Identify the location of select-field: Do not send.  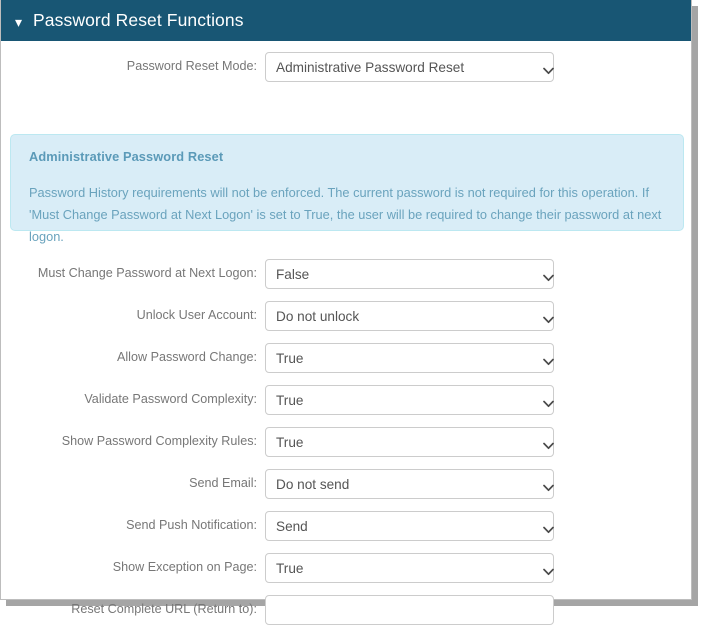
(409, 484).